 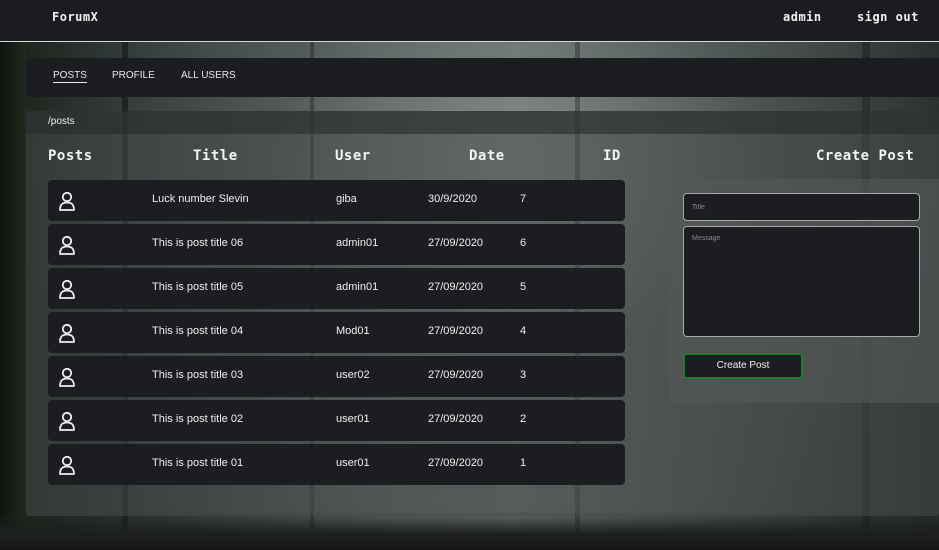 I want to click on brand-logo: ForumX, so click(x=75, y=17).